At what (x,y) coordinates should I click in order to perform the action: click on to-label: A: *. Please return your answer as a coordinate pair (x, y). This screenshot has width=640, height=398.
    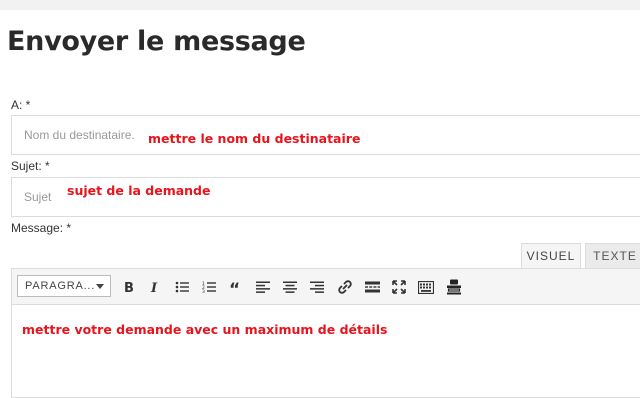
    Looking at the image, I should click on (21, 105).